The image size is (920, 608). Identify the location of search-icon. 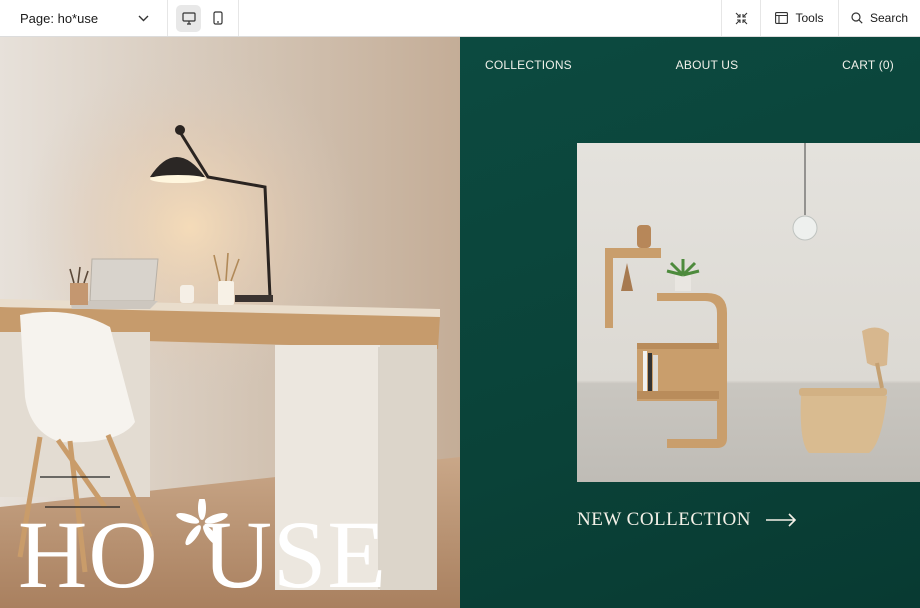
(857, 18).